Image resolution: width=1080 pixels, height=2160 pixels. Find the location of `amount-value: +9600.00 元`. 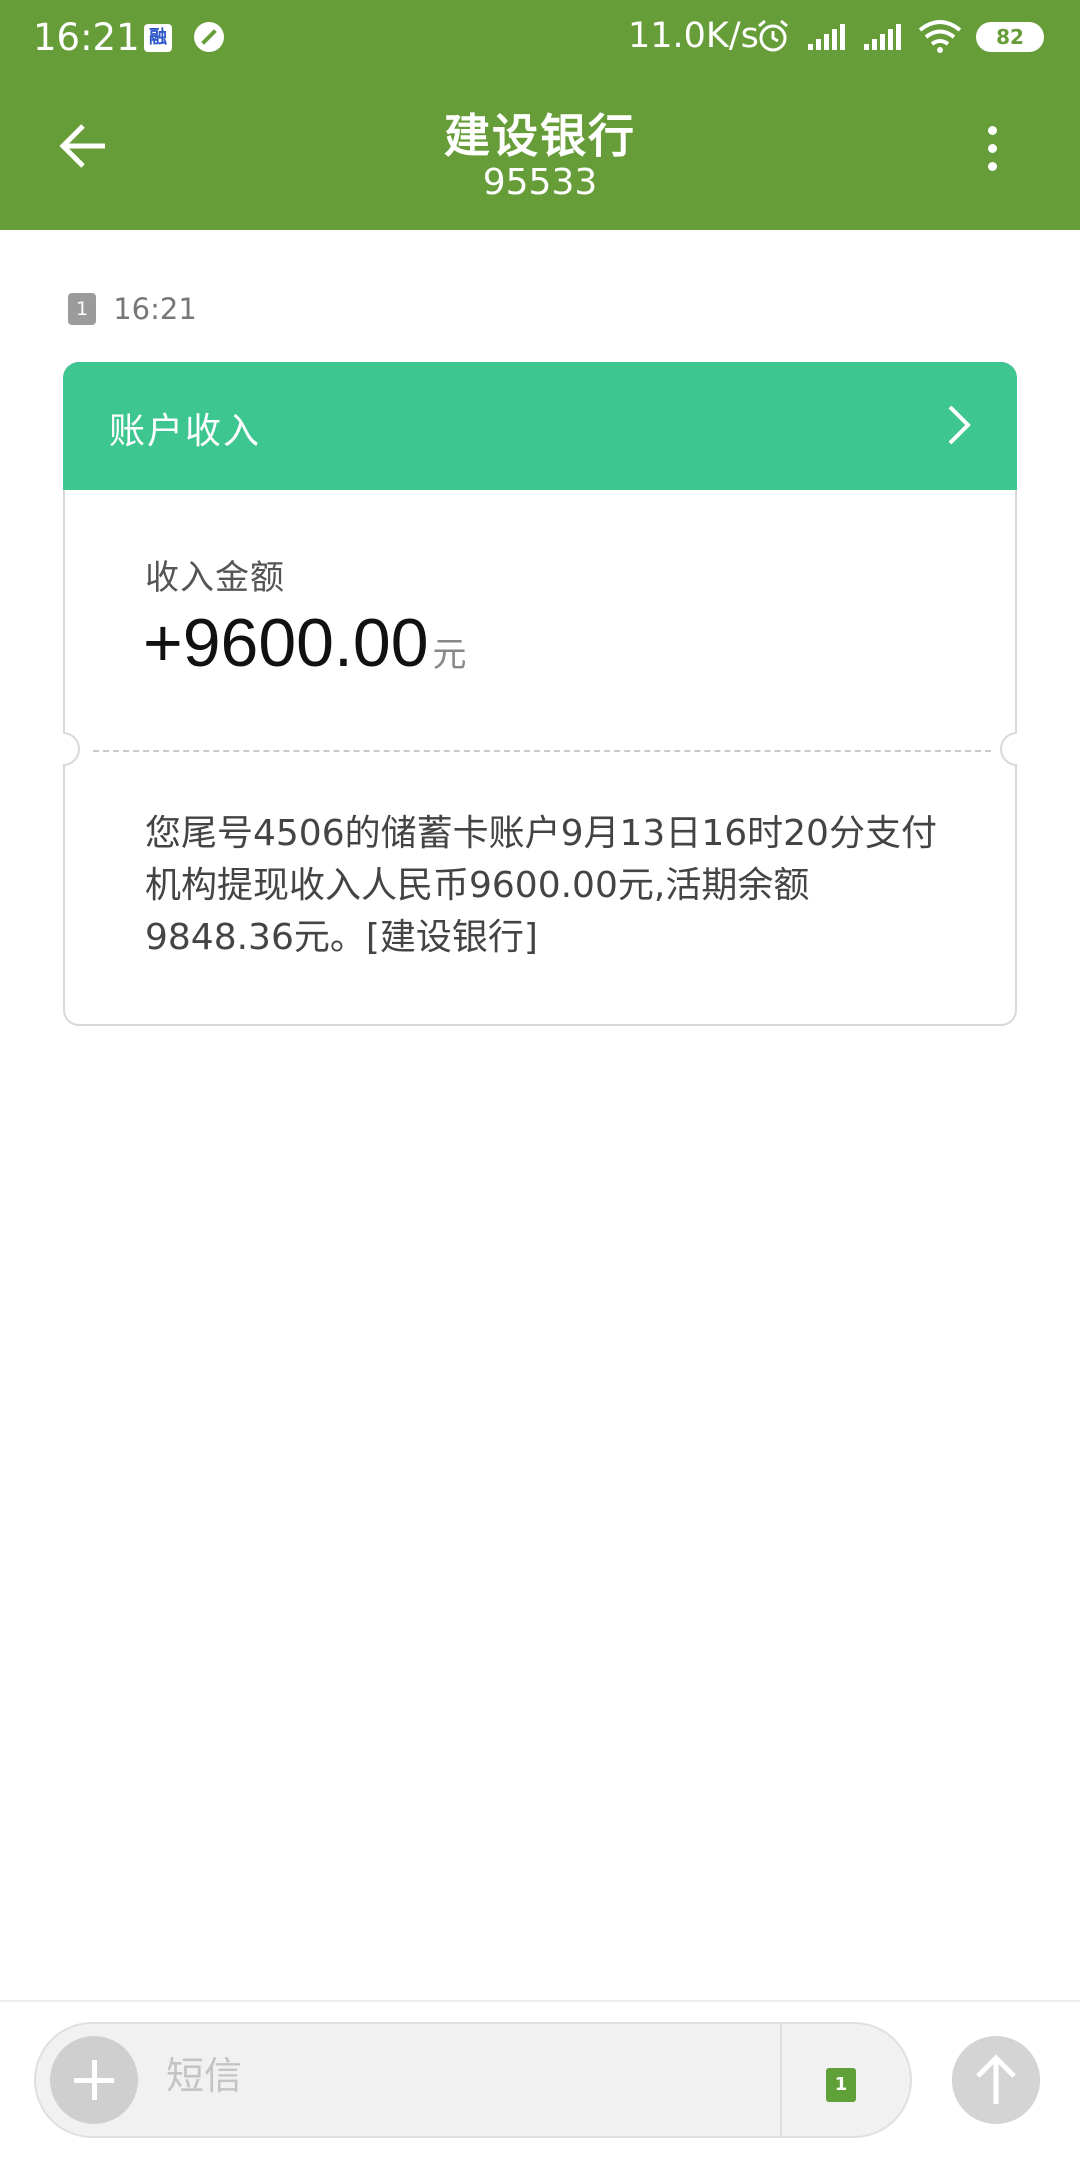

amount-value: +9600.00 元 is located at coordinates (305, 643).